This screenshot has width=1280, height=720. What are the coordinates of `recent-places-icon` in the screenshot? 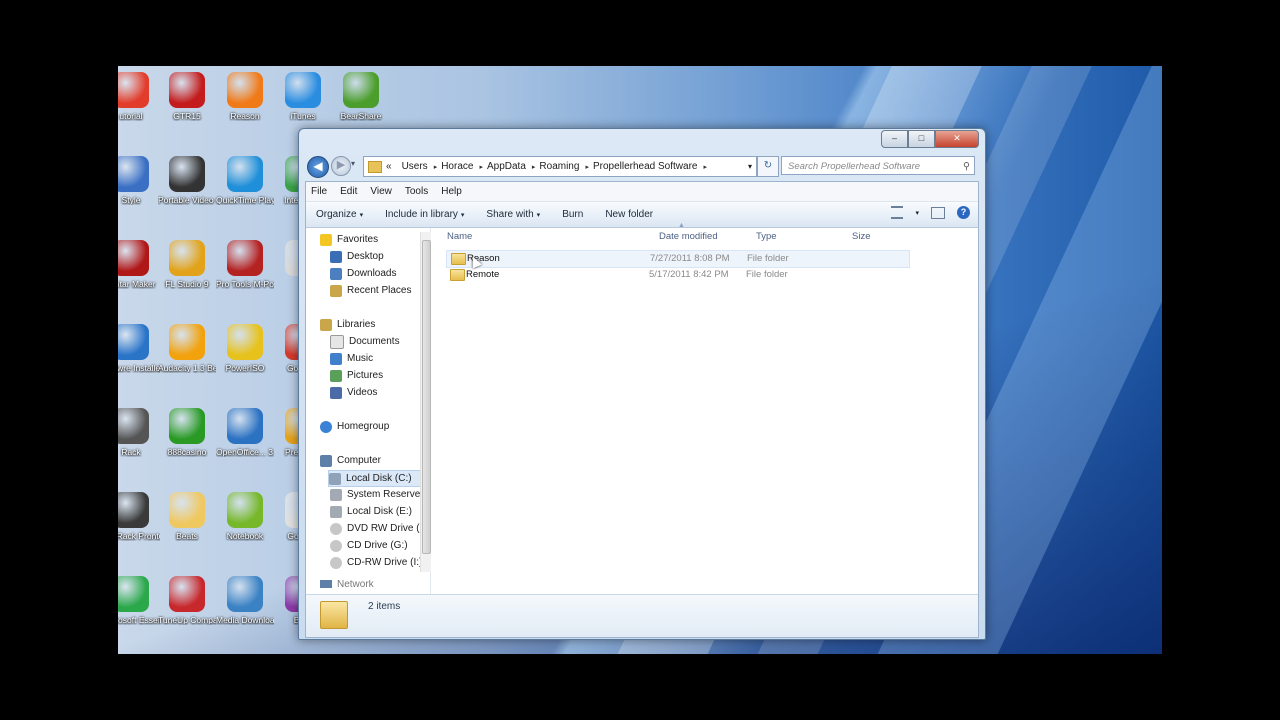 It's located at (336, 290).